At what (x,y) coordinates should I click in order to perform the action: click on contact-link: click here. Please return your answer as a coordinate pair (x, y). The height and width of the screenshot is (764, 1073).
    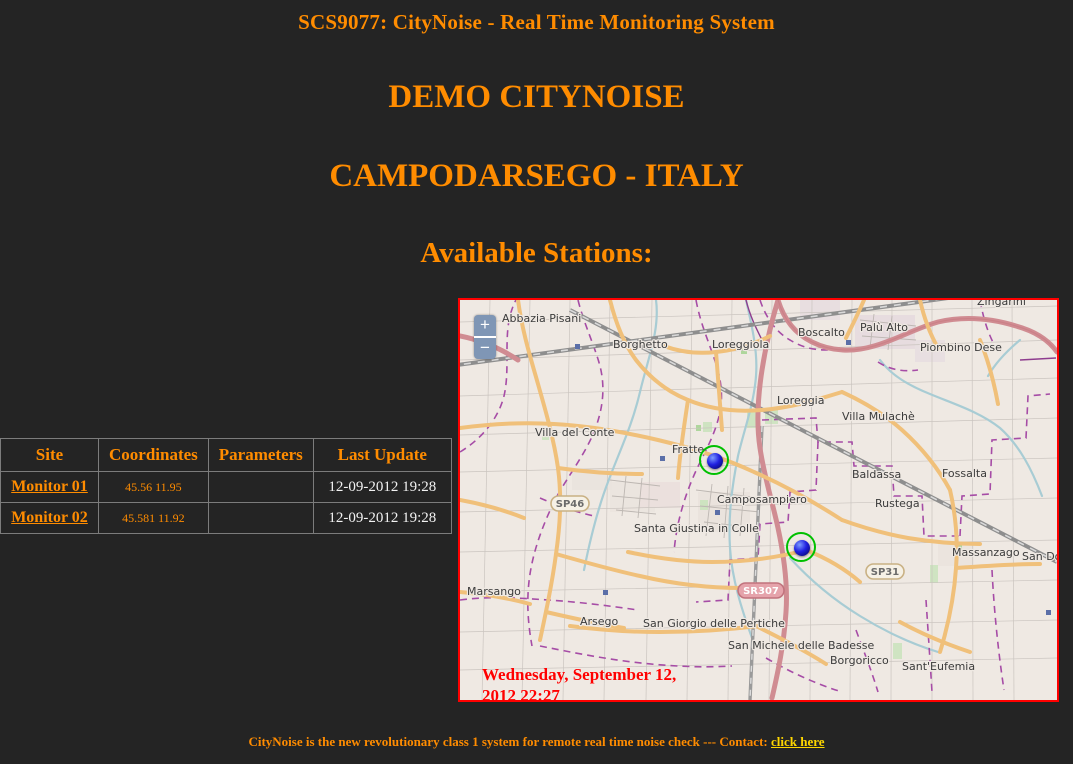
    Looking at the image, I should click on (798, 741).